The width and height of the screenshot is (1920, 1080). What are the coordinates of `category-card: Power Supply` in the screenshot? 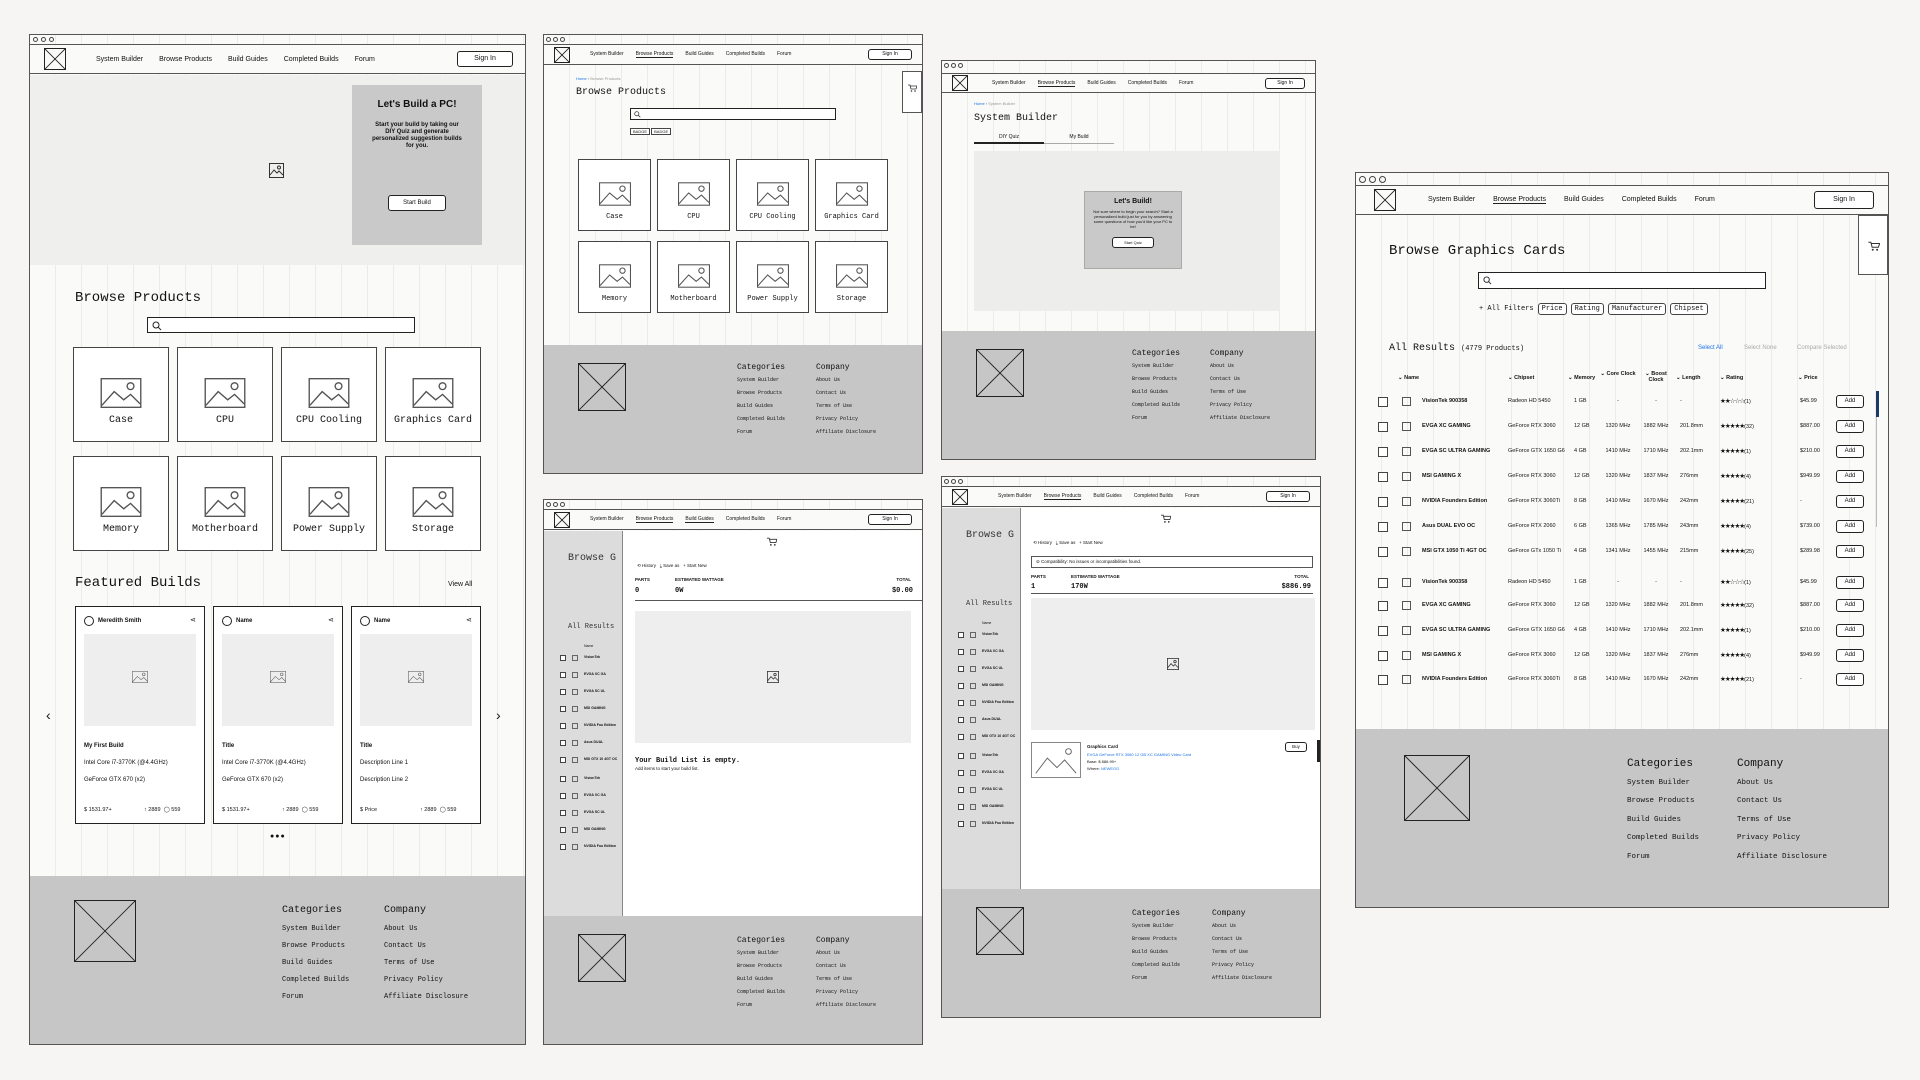 It's located at (772, 277).